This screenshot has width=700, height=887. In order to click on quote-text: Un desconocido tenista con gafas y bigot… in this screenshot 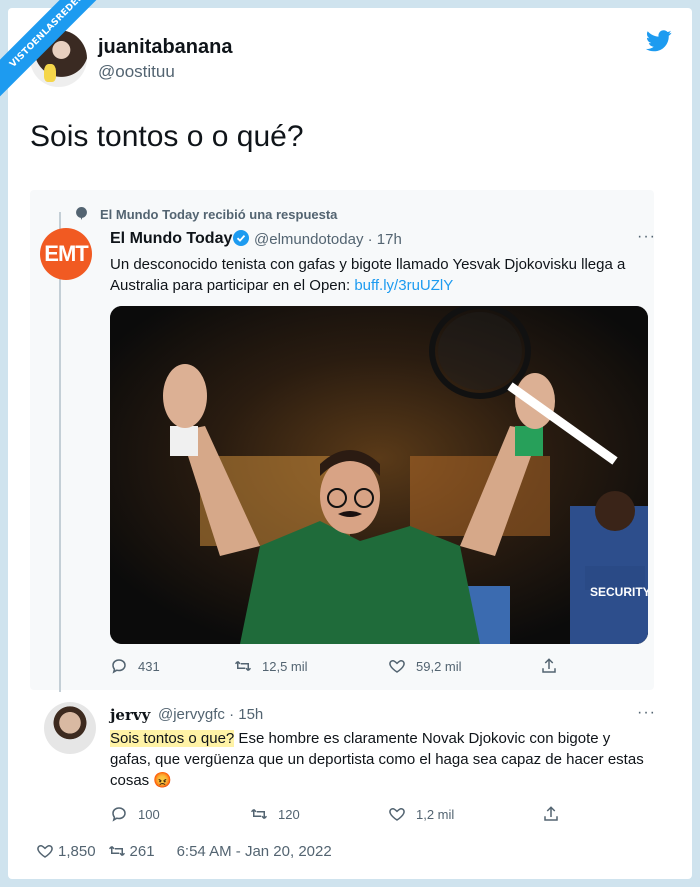, I will do `click(375, 275)`.